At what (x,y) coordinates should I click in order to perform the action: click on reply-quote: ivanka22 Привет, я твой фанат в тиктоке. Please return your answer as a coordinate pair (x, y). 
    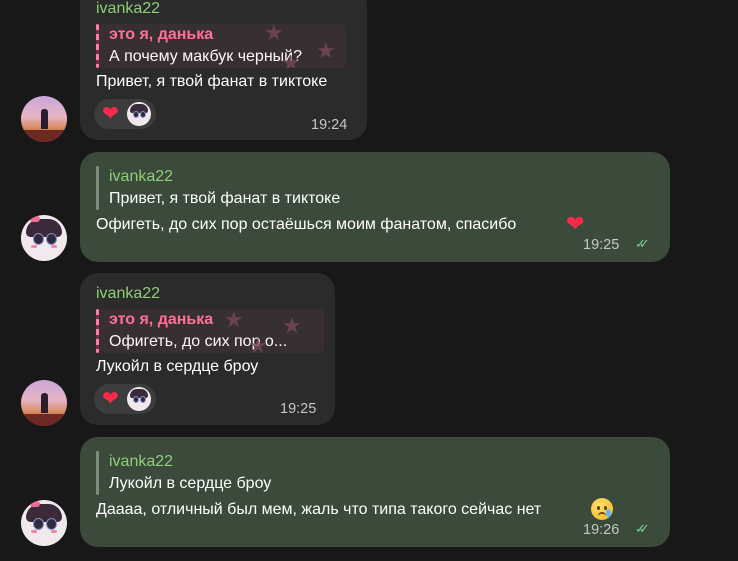
    Looking at the image, I should click on (246, 188).